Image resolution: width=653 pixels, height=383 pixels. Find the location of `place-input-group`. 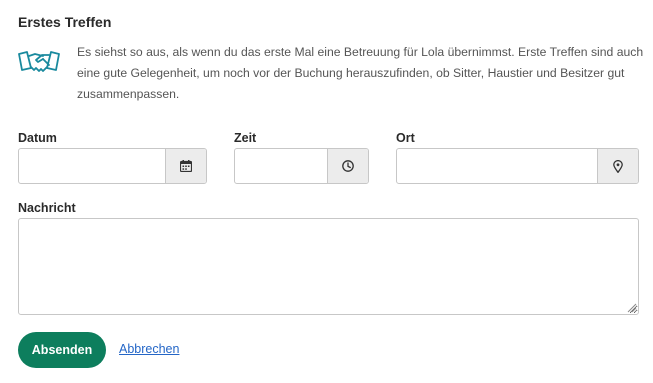

place-input-group is located at coordinates (517, 166).